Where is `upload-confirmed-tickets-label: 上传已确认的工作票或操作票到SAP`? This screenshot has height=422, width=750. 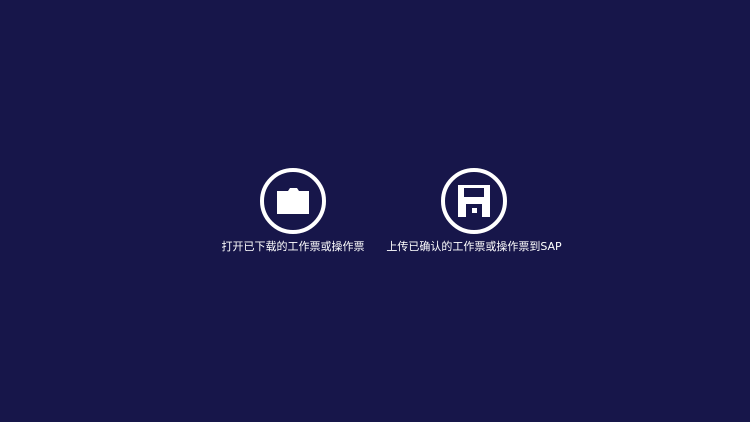
upload-confirmed-tickets-label: 上传已确认的工作票或操作票到SAP is located at coordinates (474, 246).